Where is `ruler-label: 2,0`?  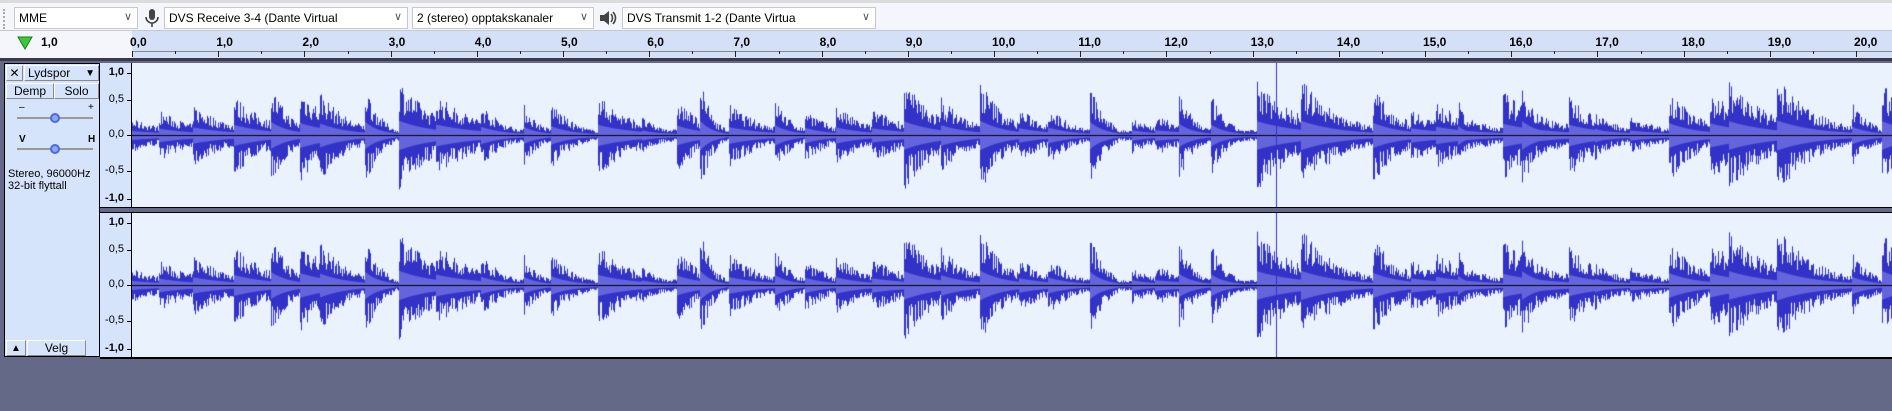
ruler-label: 2,0 is located at coordinates (311, 42).